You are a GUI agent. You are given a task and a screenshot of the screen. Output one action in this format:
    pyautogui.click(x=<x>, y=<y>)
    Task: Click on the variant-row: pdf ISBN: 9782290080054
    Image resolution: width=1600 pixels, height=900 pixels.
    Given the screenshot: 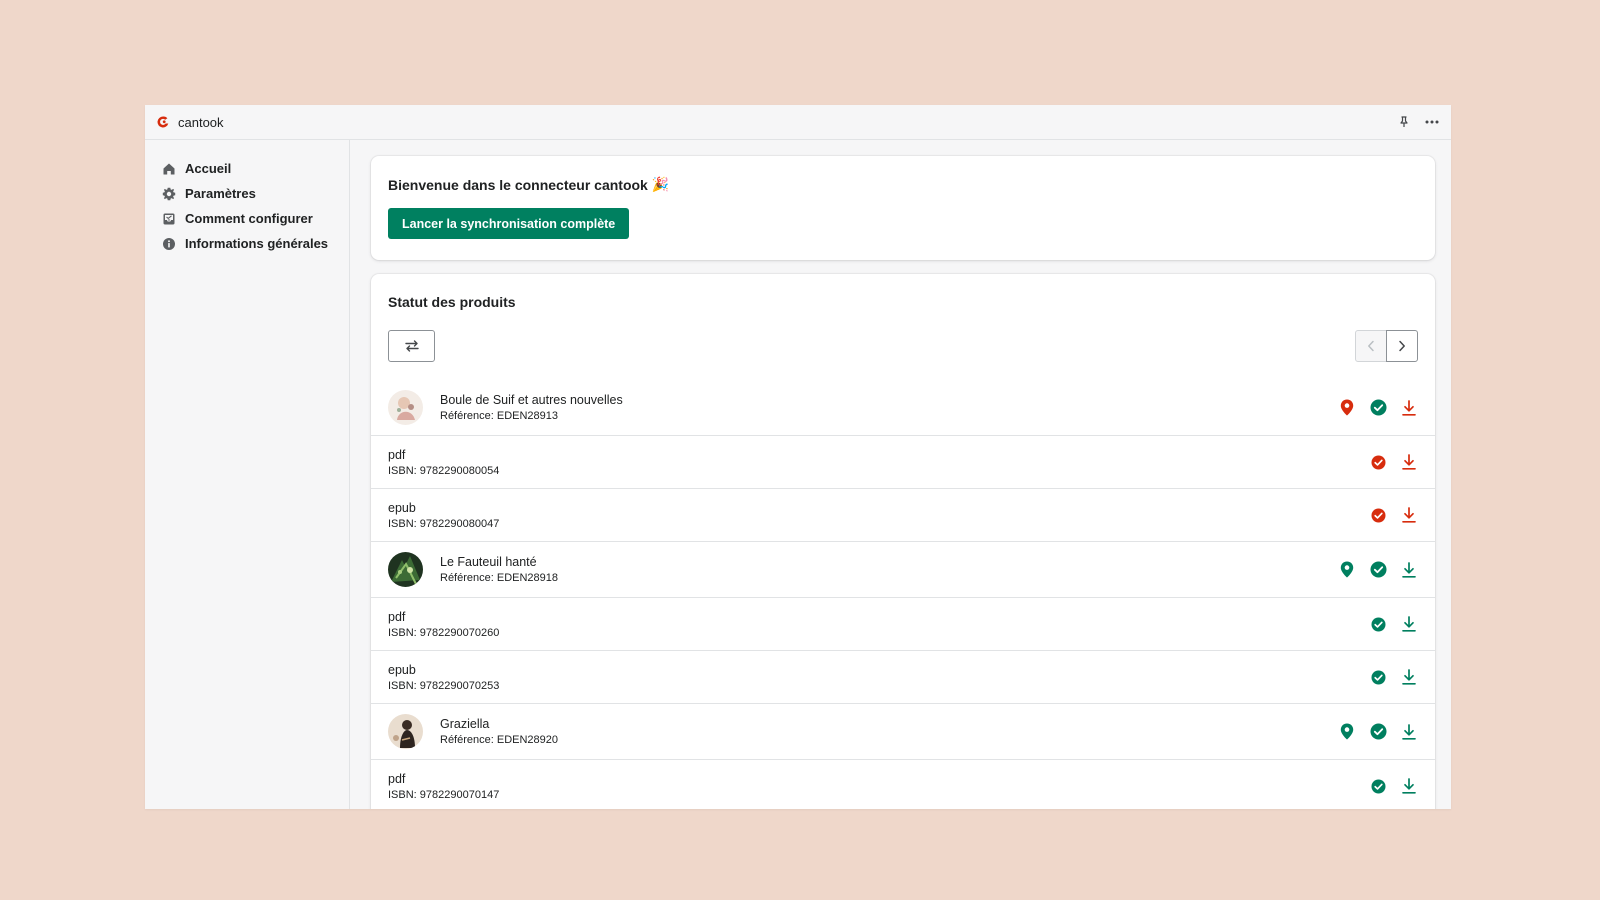 What is the action you would take?
    pyautogui.click(x=903, y=462)
    